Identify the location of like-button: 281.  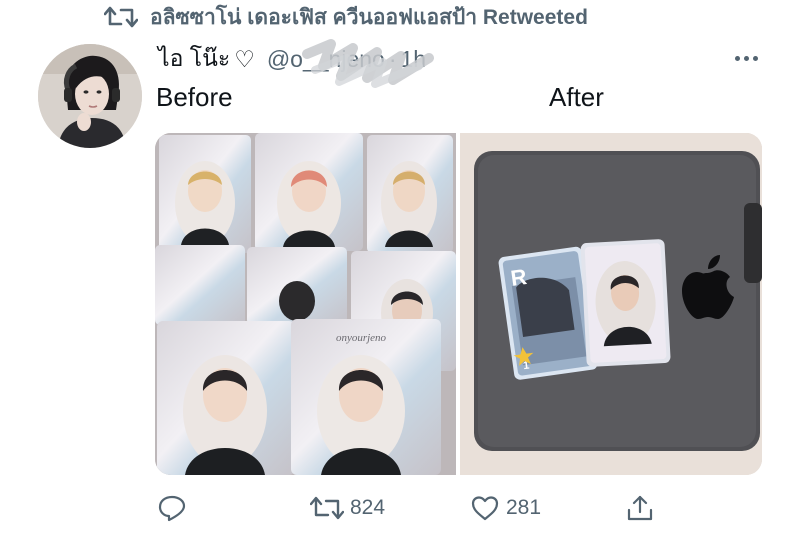
(505, 508).